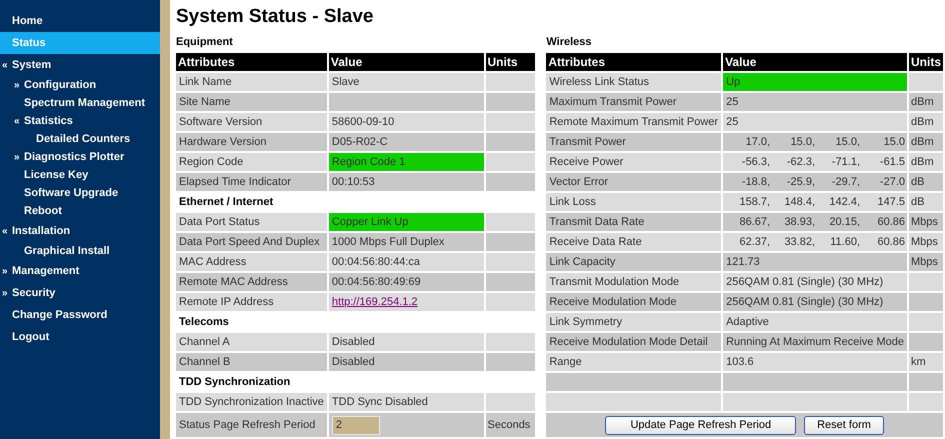 This screenshot has height=439, width=945. What do you see at coordinates (700, 425) in the screenshot?
I see `form-button: Update Page Refresh Period` at bounding box center [700, 425].